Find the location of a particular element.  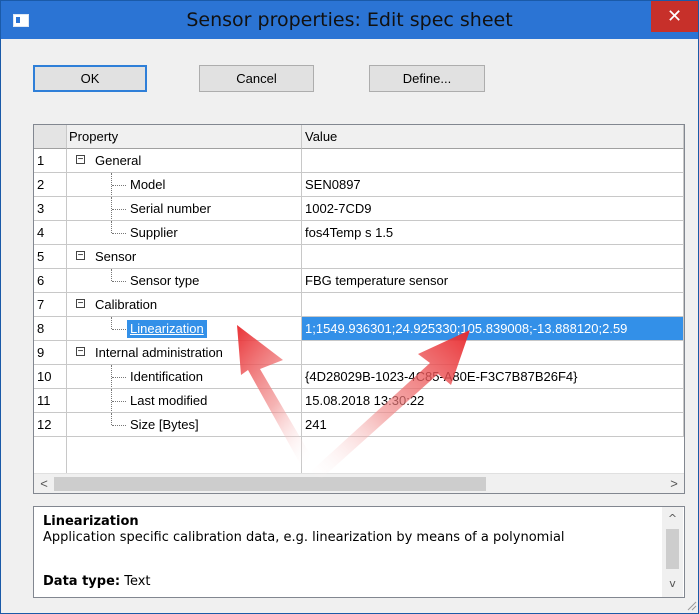

close-button: ✕ is located at coordinates (674, 16).